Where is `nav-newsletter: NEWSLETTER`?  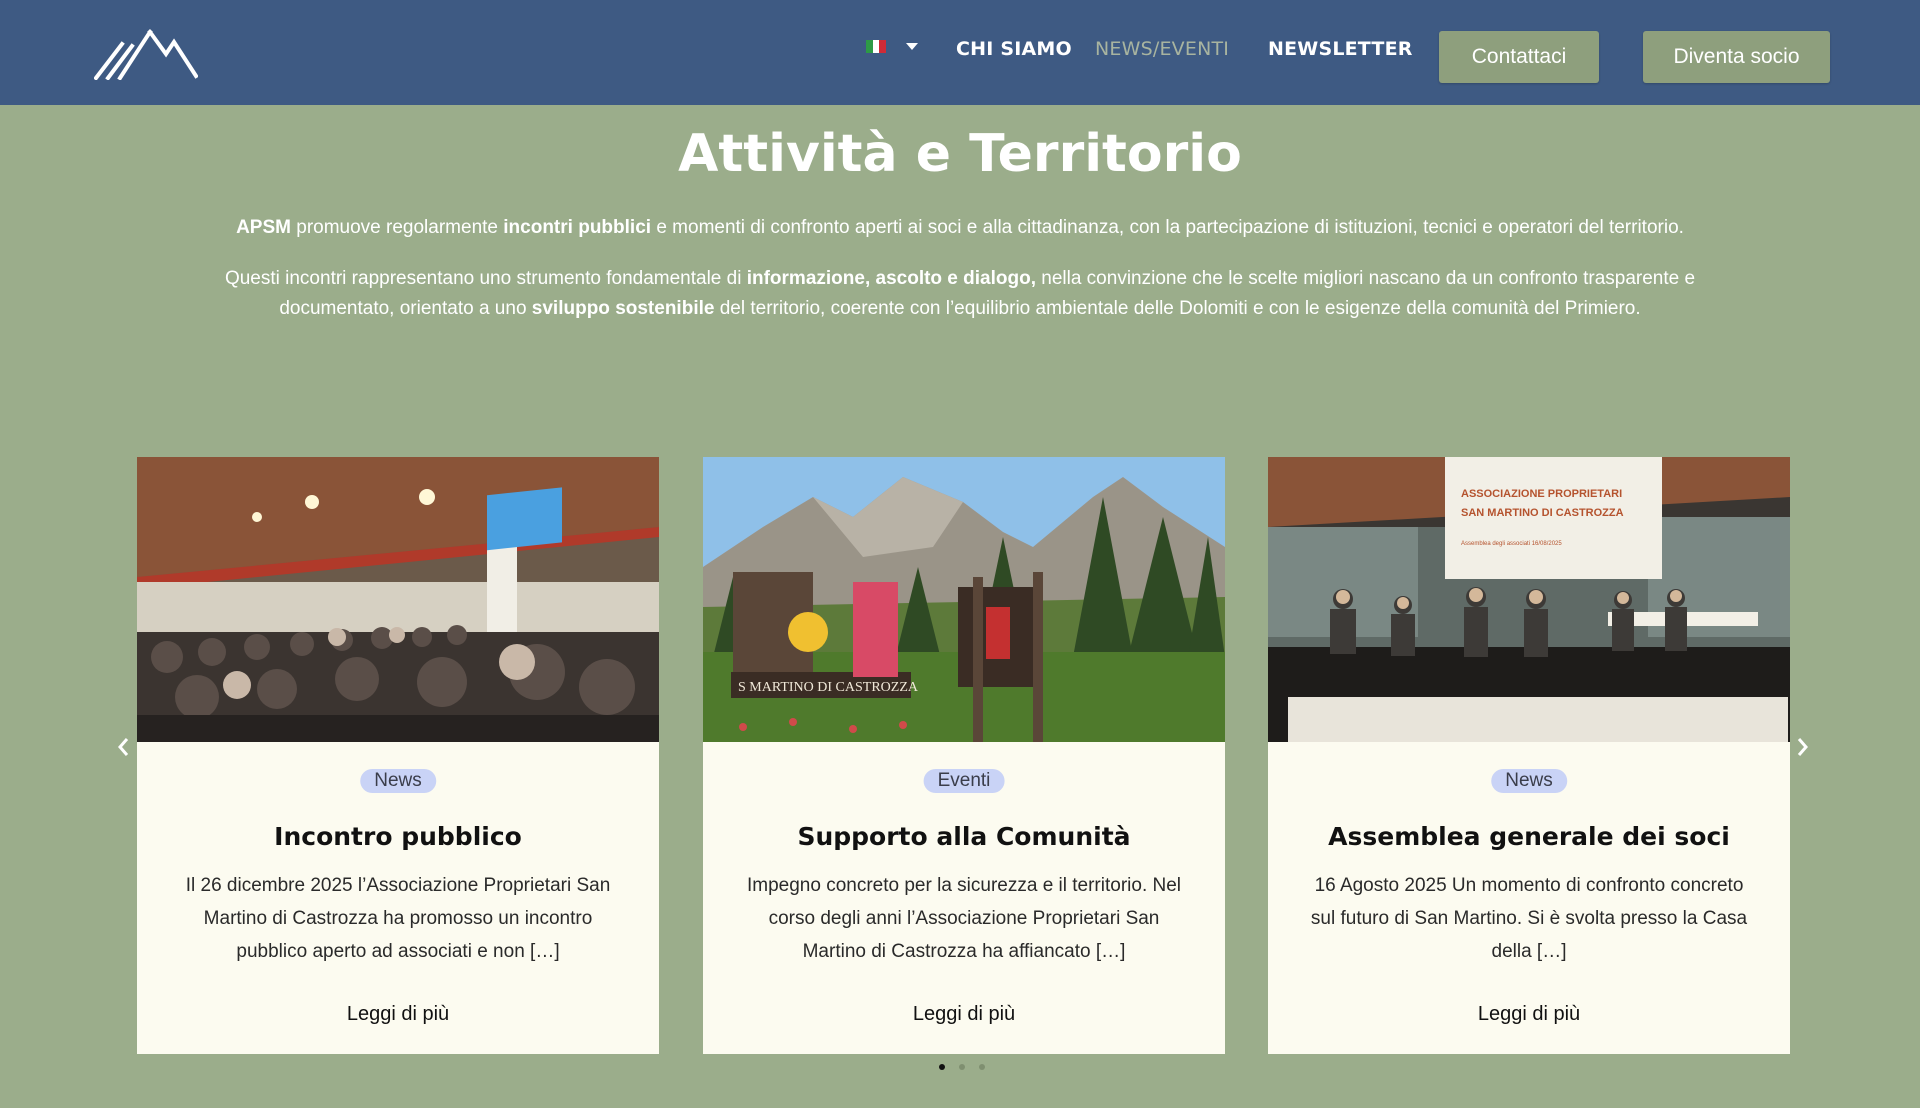
nav-newsletter: NEWSLETTER is located at coordinates (1340, 49).